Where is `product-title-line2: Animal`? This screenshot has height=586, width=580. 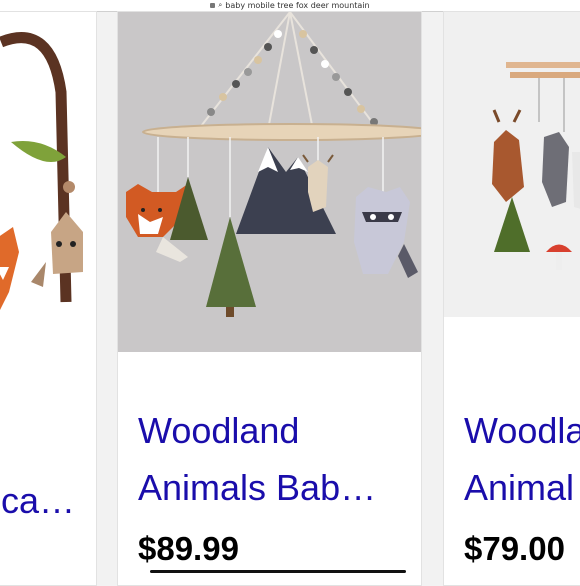
product-title-line2: Animal is located at coordinates (519, 487).